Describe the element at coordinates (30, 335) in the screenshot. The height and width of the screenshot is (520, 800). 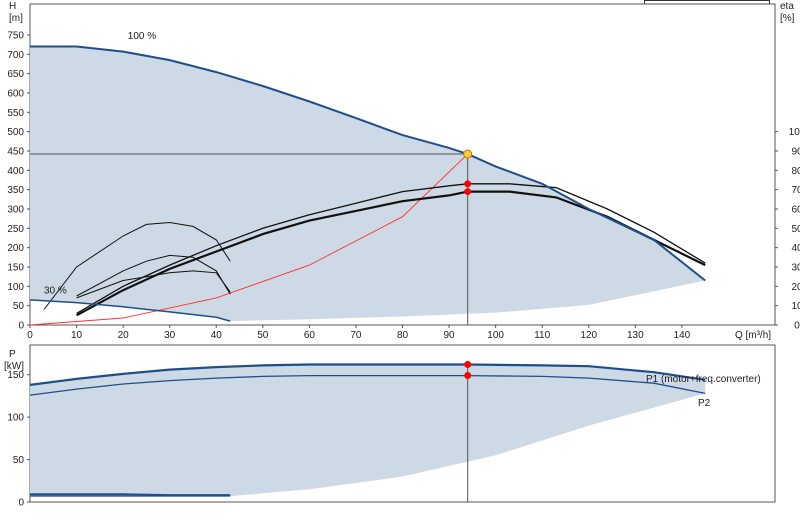
I see `flow-tick-label: 0` at that location.